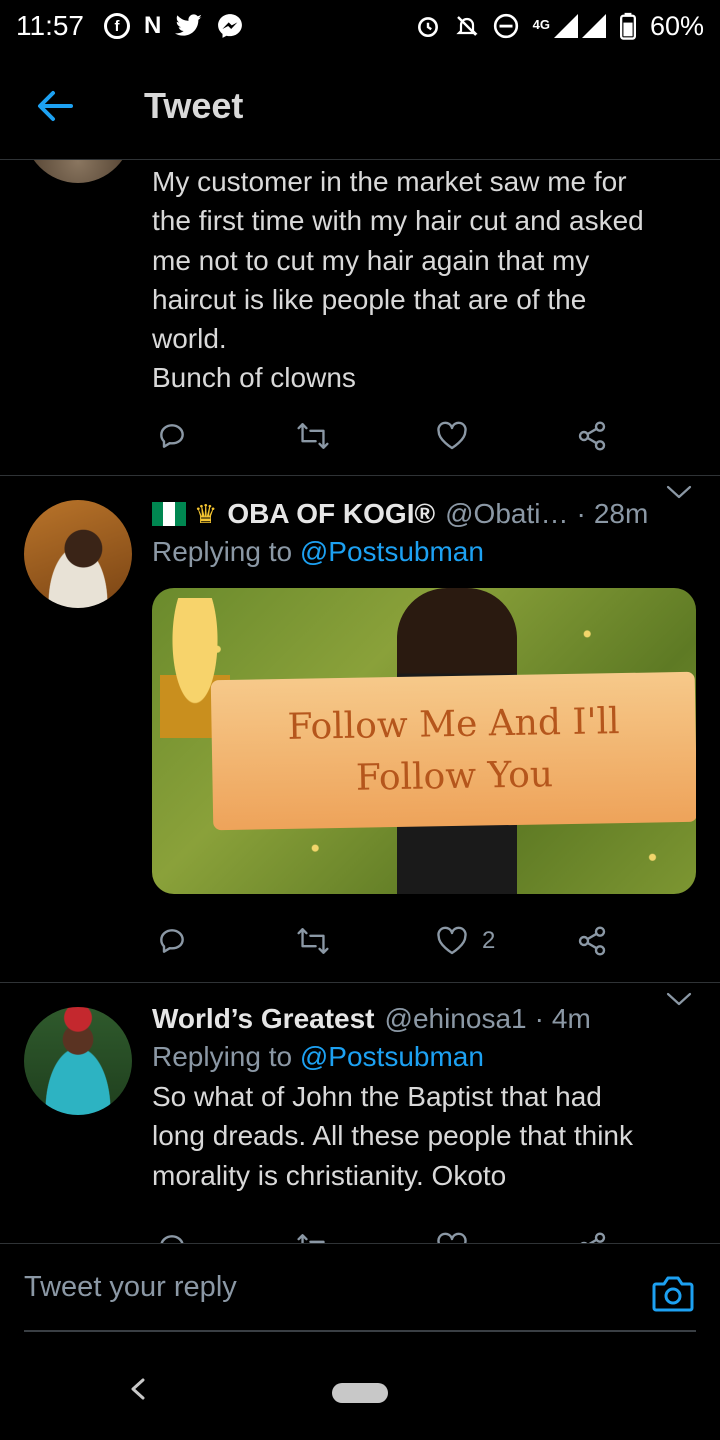 Image resolution: width=720 pixels, height=1440 pixels. What do you see at coordinates (189, 339) in the screenshot?
I see `tweet-text-line: world.` at bounding box center [189, 339].